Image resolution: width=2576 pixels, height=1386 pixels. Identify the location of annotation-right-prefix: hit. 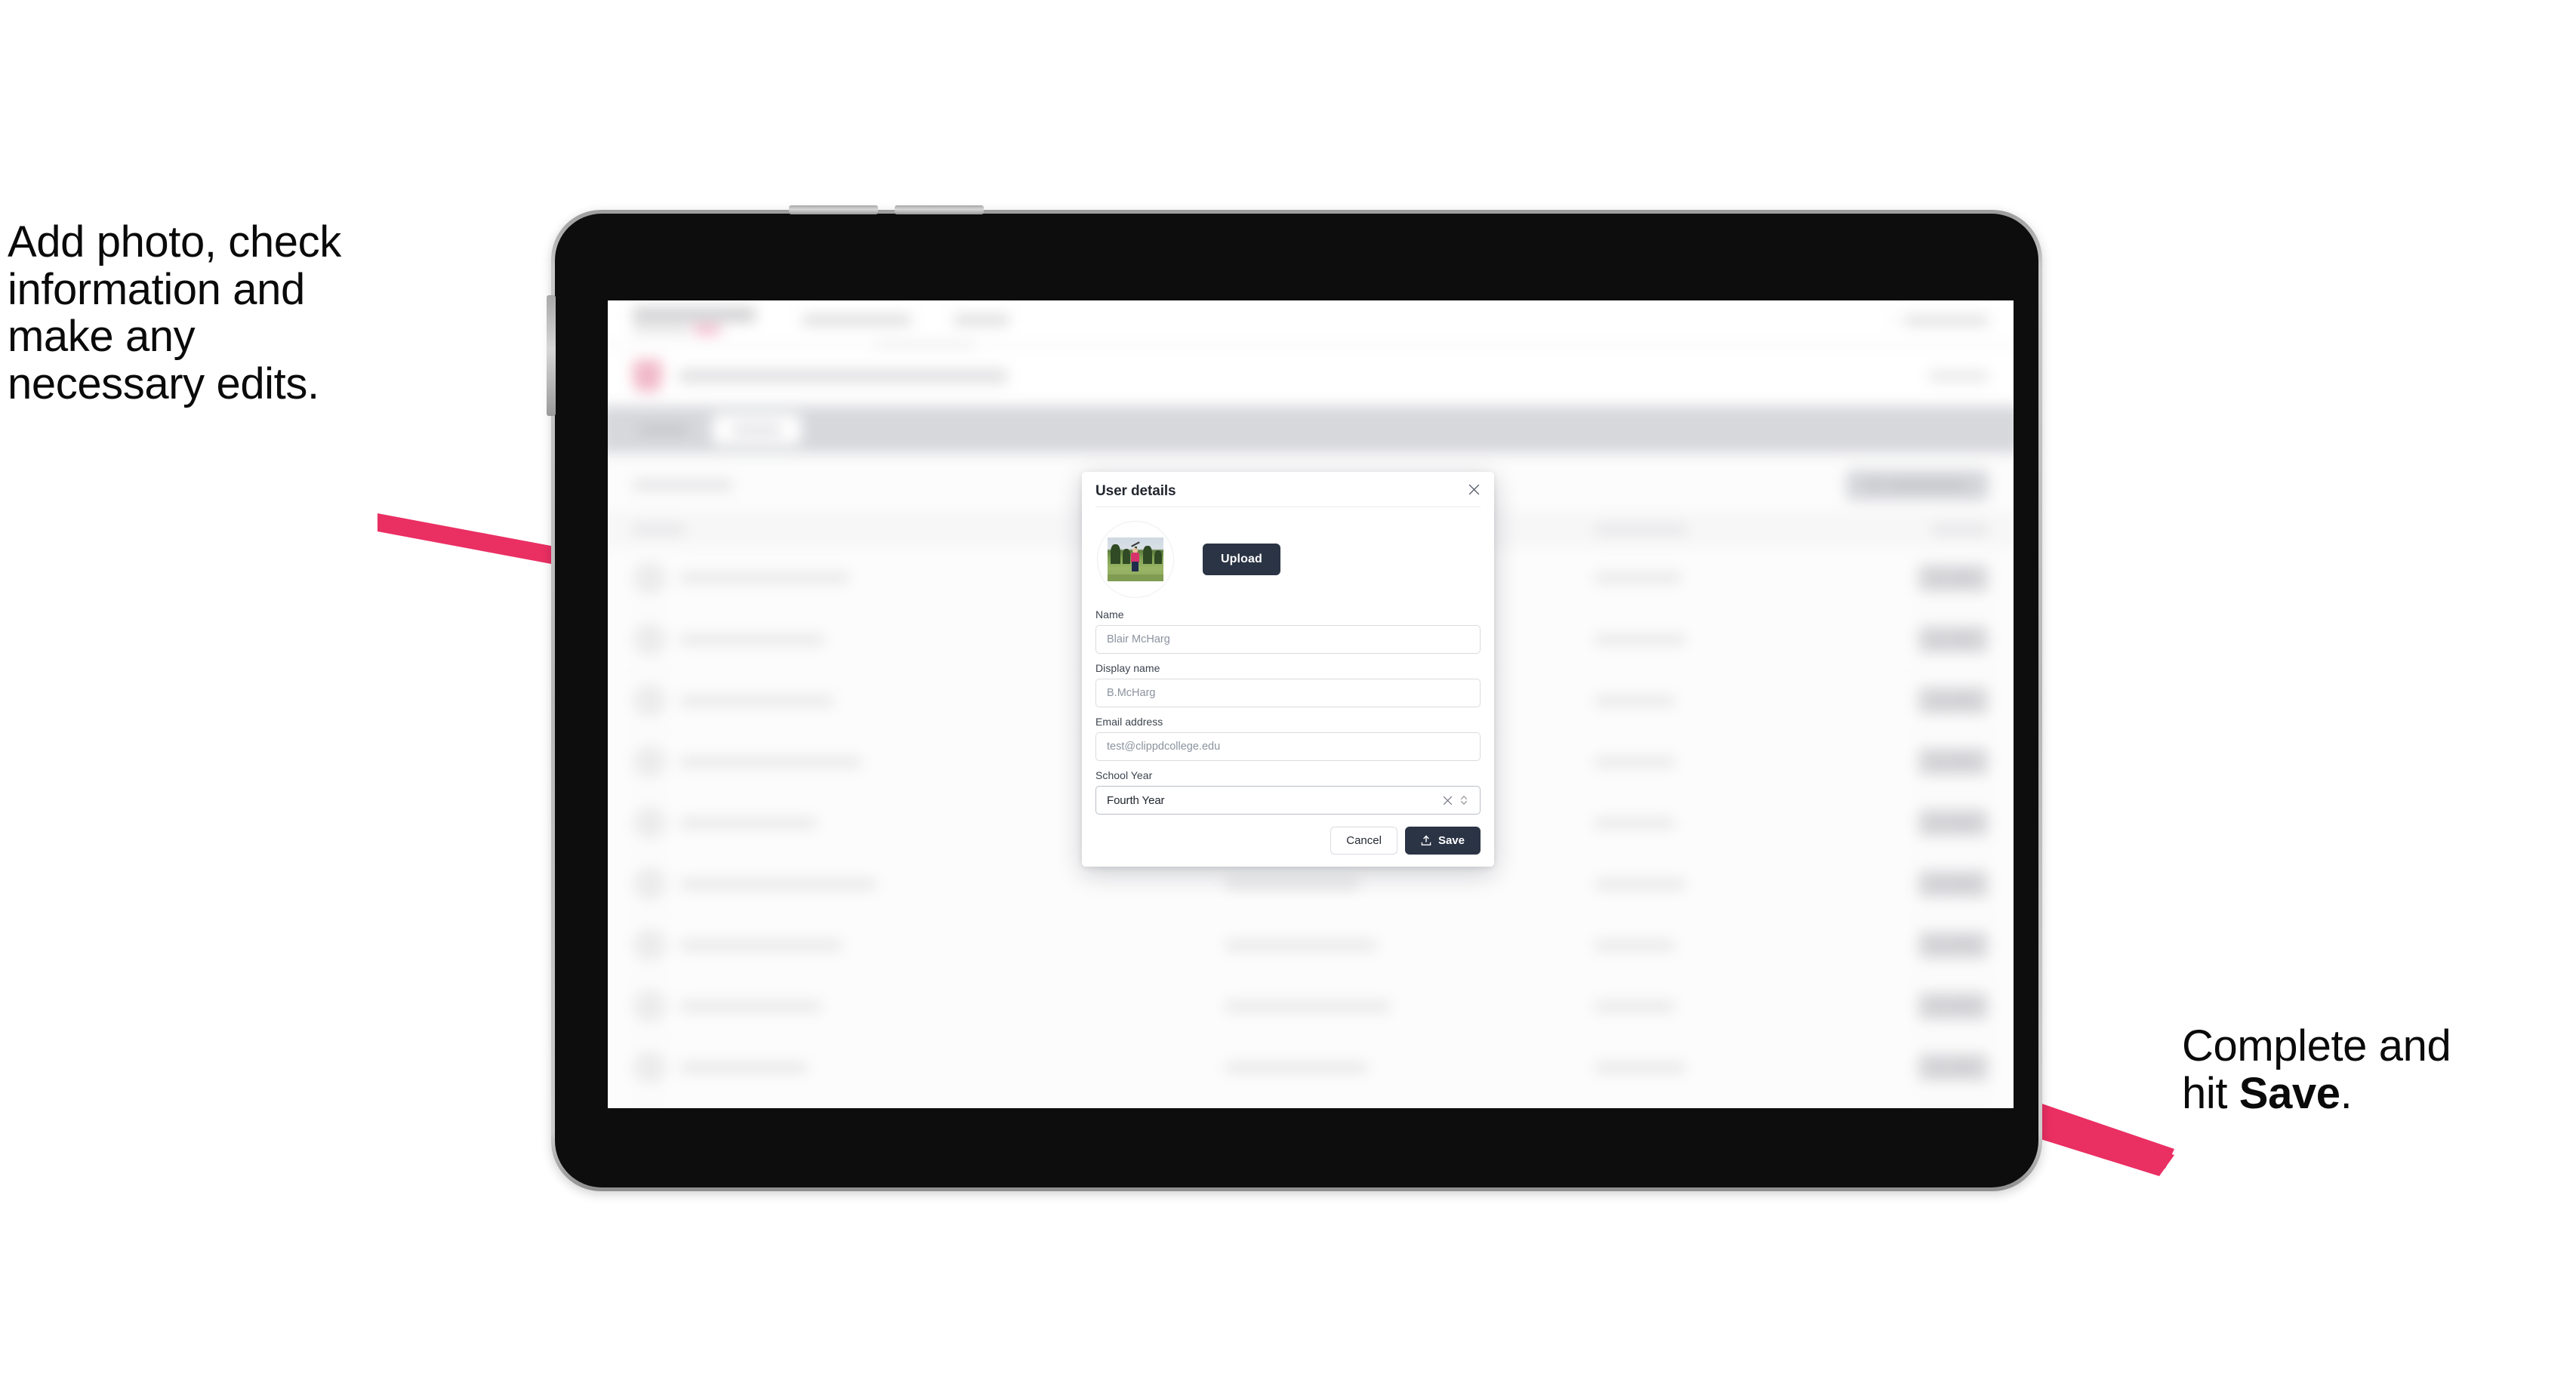
(2210, 1093).